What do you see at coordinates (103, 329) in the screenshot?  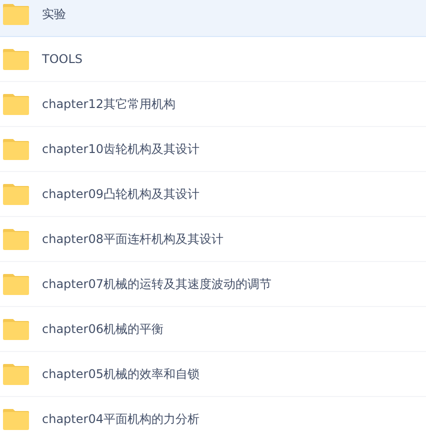 I see `folder-name: chapter06机械的平衡` at bounding box center [103, 329].